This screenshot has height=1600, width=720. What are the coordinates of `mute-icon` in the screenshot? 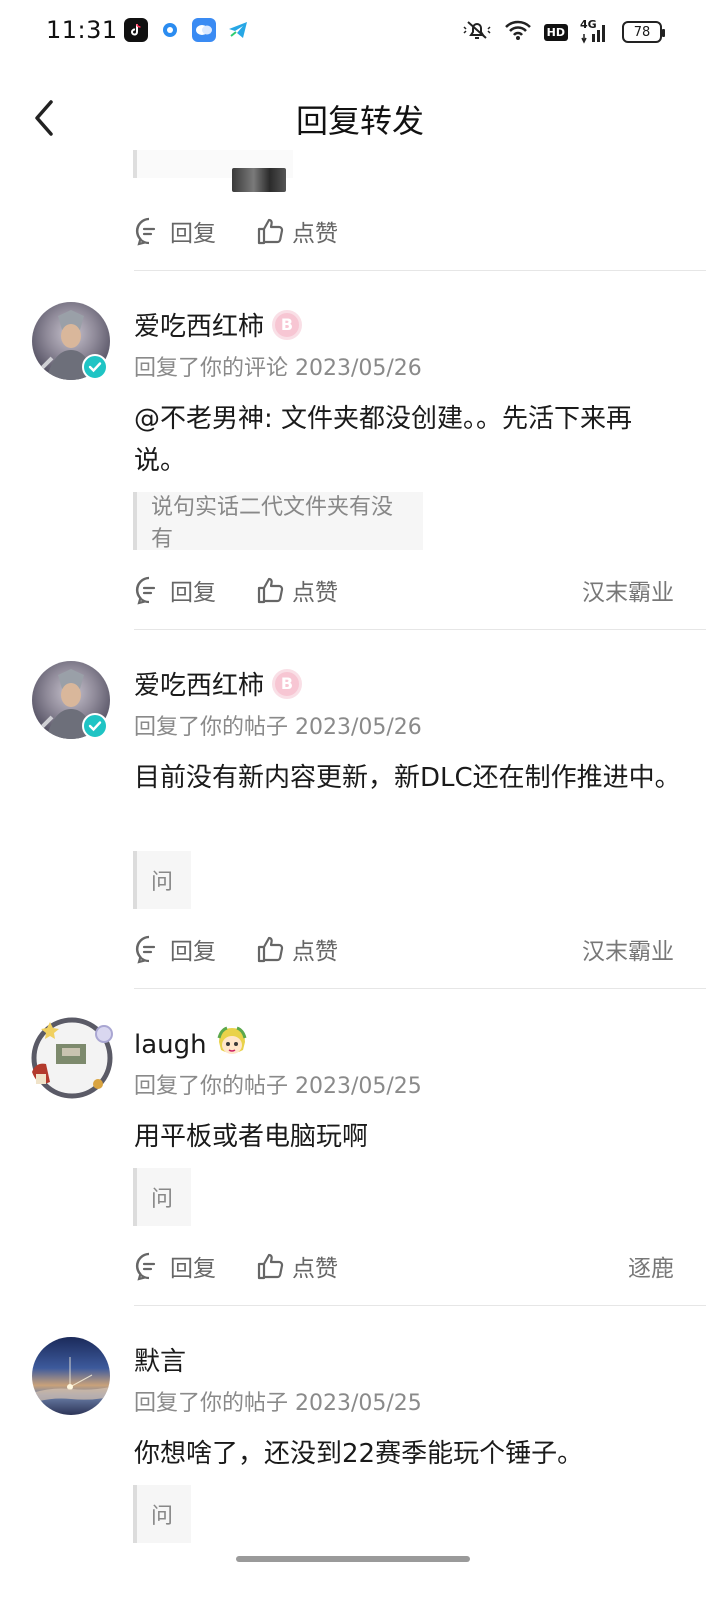 It's located at (477, 32).